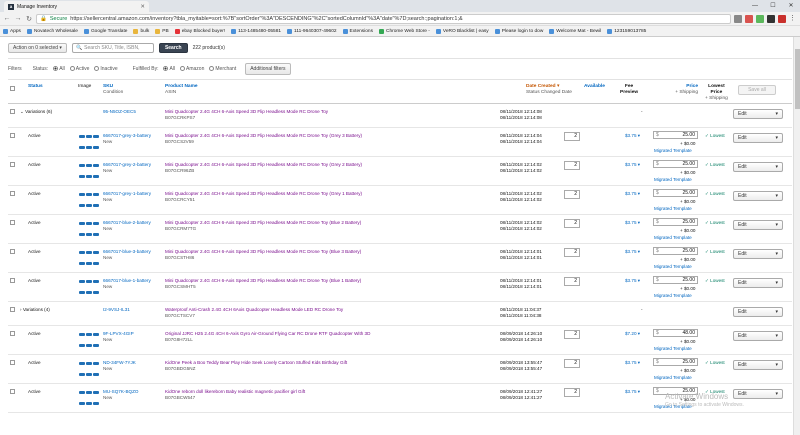  I want to click on maximize-icon: ☐, so click(773, 6).